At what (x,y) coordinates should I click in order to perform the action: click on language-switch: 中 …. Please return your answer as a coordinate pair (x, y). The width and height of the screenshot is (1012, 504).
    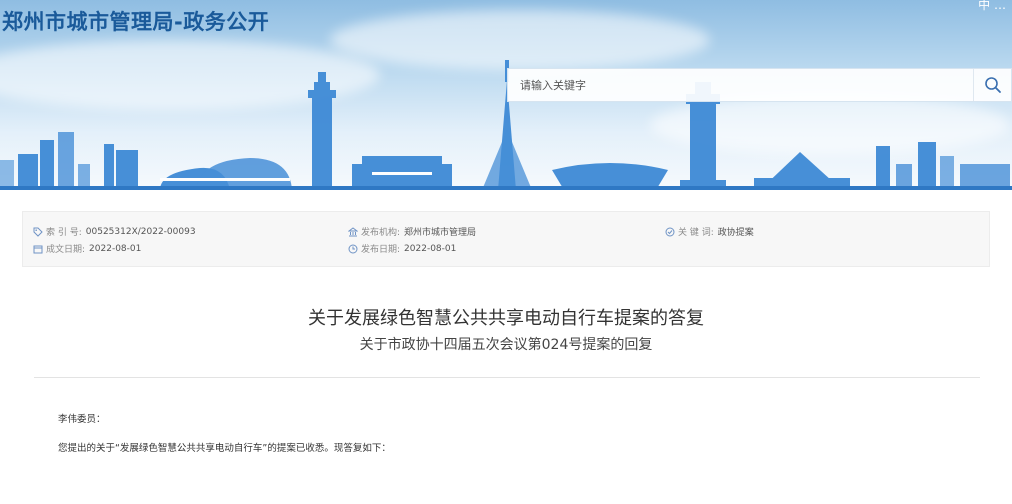
    Looking at the image, I should click on (992, 6).